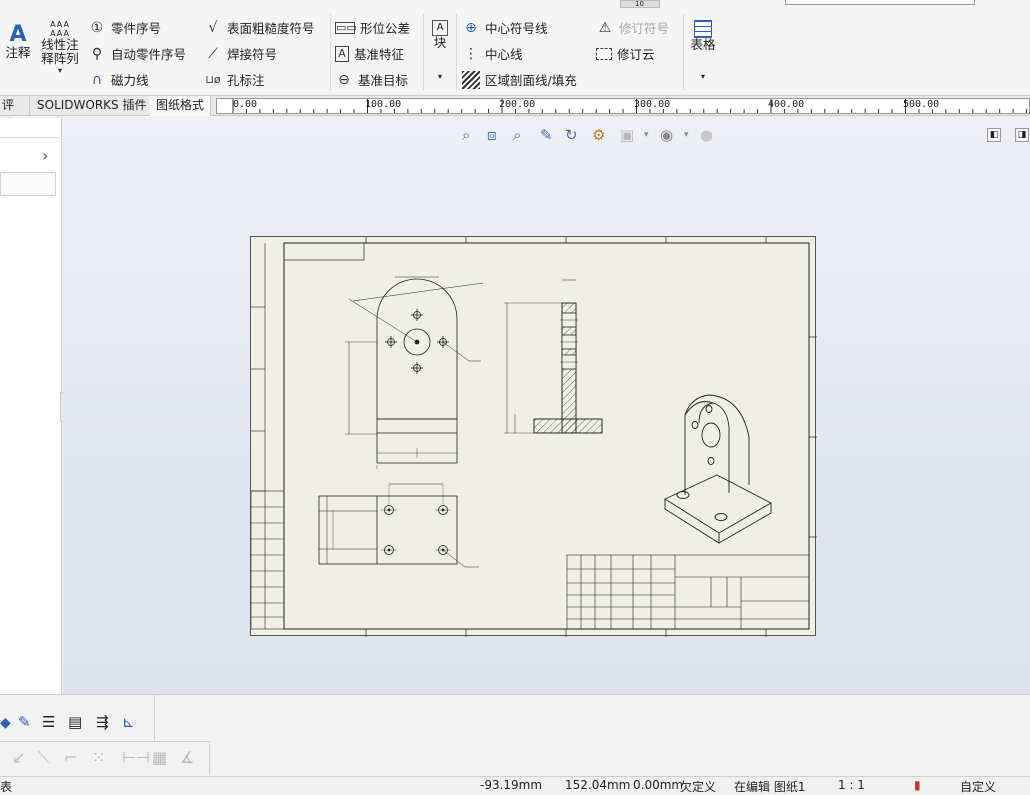 The width and height of the screenshot is (1030, 795). What do you see at coordinates (98, 757) in the screenshot?
I see `sketch-grid-dots-icon: ⁙` at bounding box center [98, 757].